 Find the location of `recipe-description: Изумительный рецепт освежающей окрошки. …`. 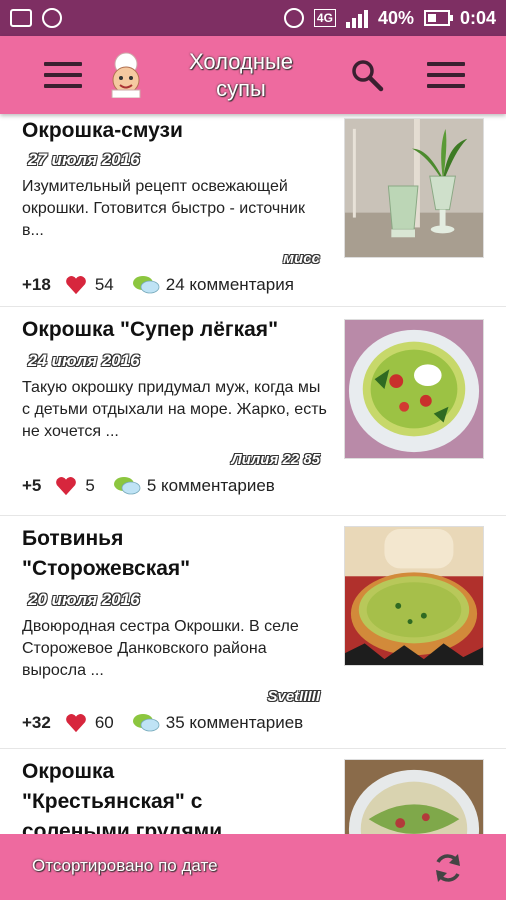

recipe-description: Изумительный рецепт освежающей окрошки. … is located at coordinates (163, 208).